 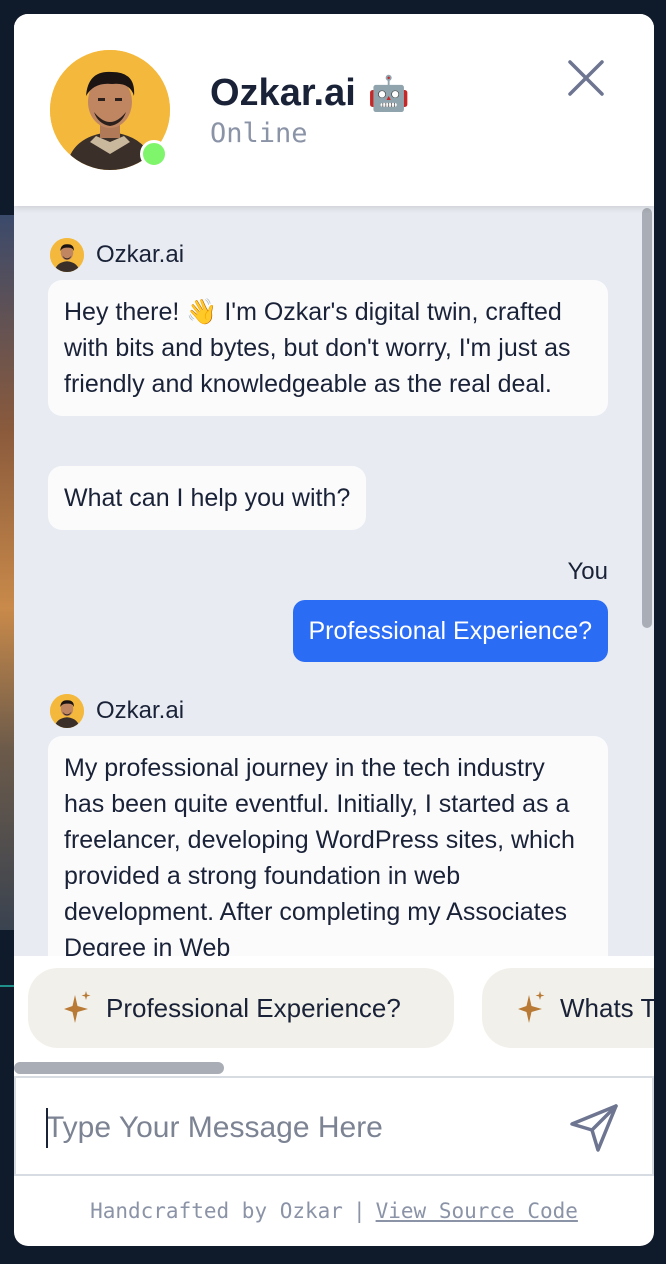 I want to click on suggestion-label: Whats T, so click(x=607, y=1007).